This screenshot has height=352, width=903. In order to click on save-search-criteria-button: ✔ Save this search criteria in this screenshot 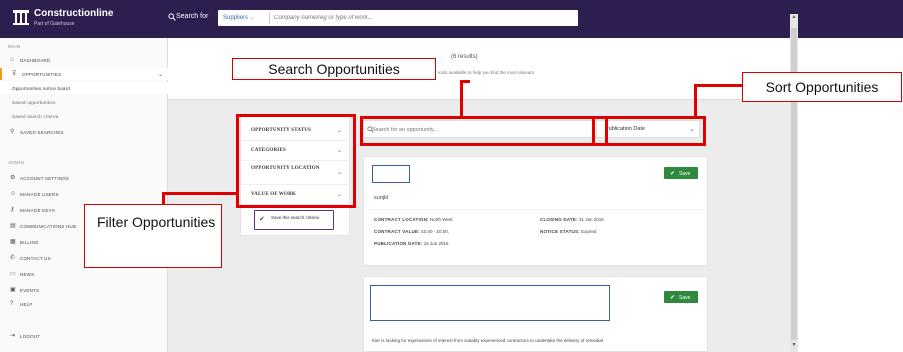, I will do `click(294, 220)`.